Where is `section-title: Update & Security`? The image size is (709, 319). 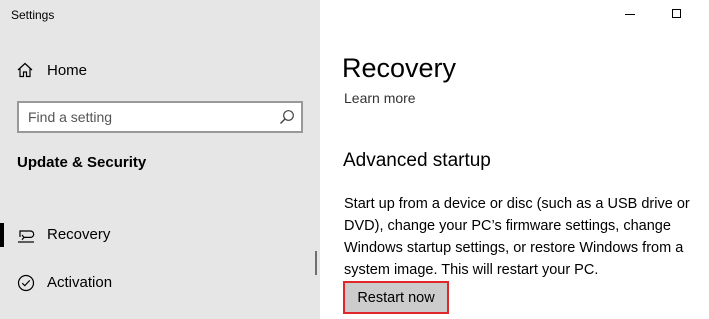
section-title: Update & Security is located at coordinates (82, 162).